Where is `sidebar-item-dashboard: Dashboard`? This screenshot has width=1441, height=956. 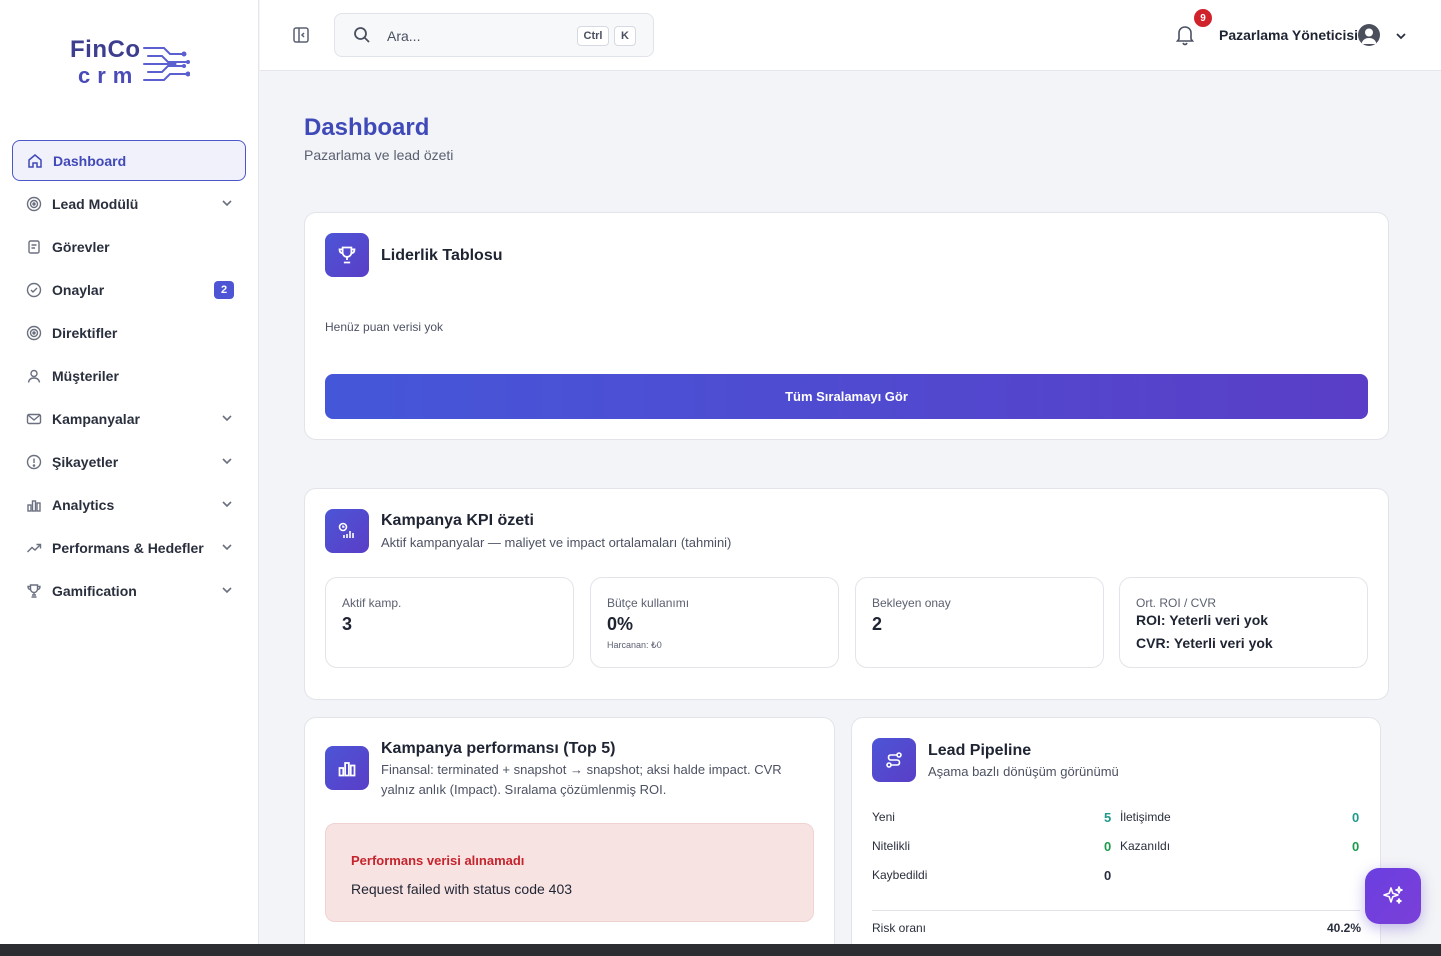
sidebar-item-dashboard: Dashboard is located at coordinates (129, 160).